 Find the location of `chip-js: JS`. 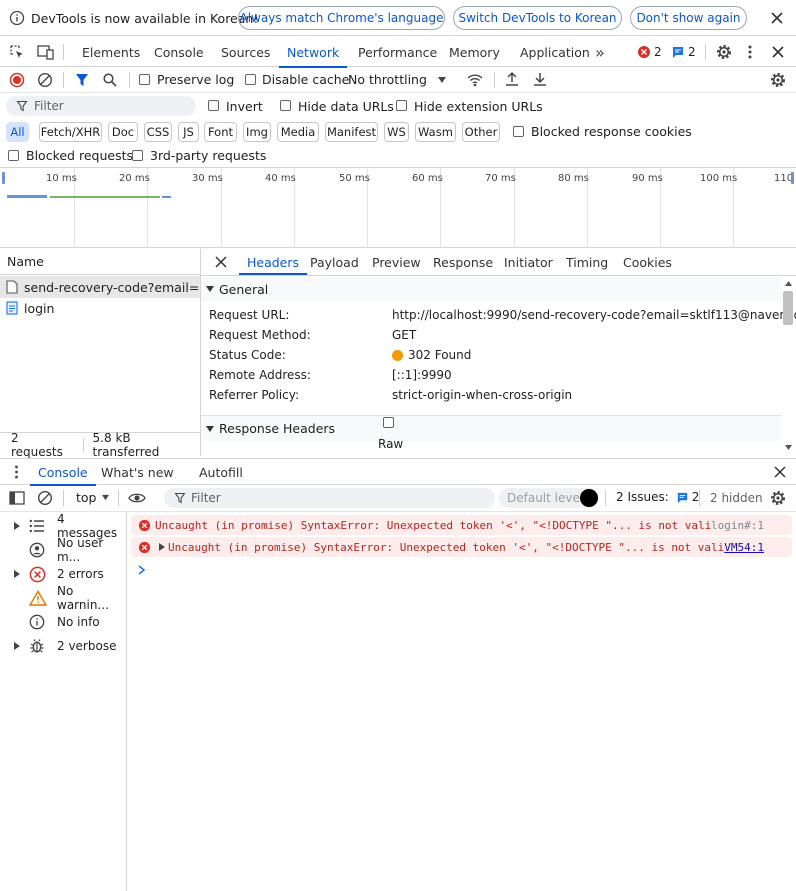

chip-js: JS is located at coordinates (188, 132).